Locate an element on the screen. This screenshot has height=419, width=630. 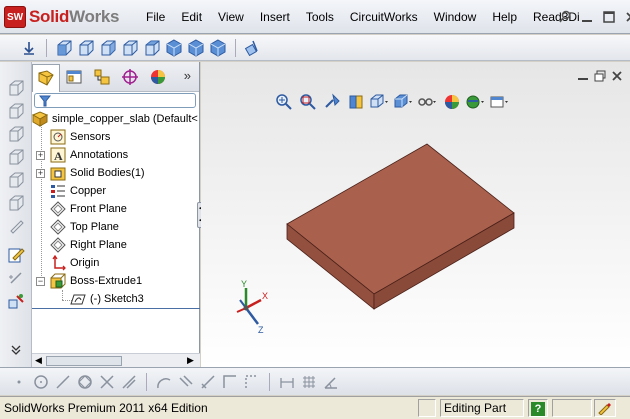
centerline-icon is located at coordinates (252, 382).